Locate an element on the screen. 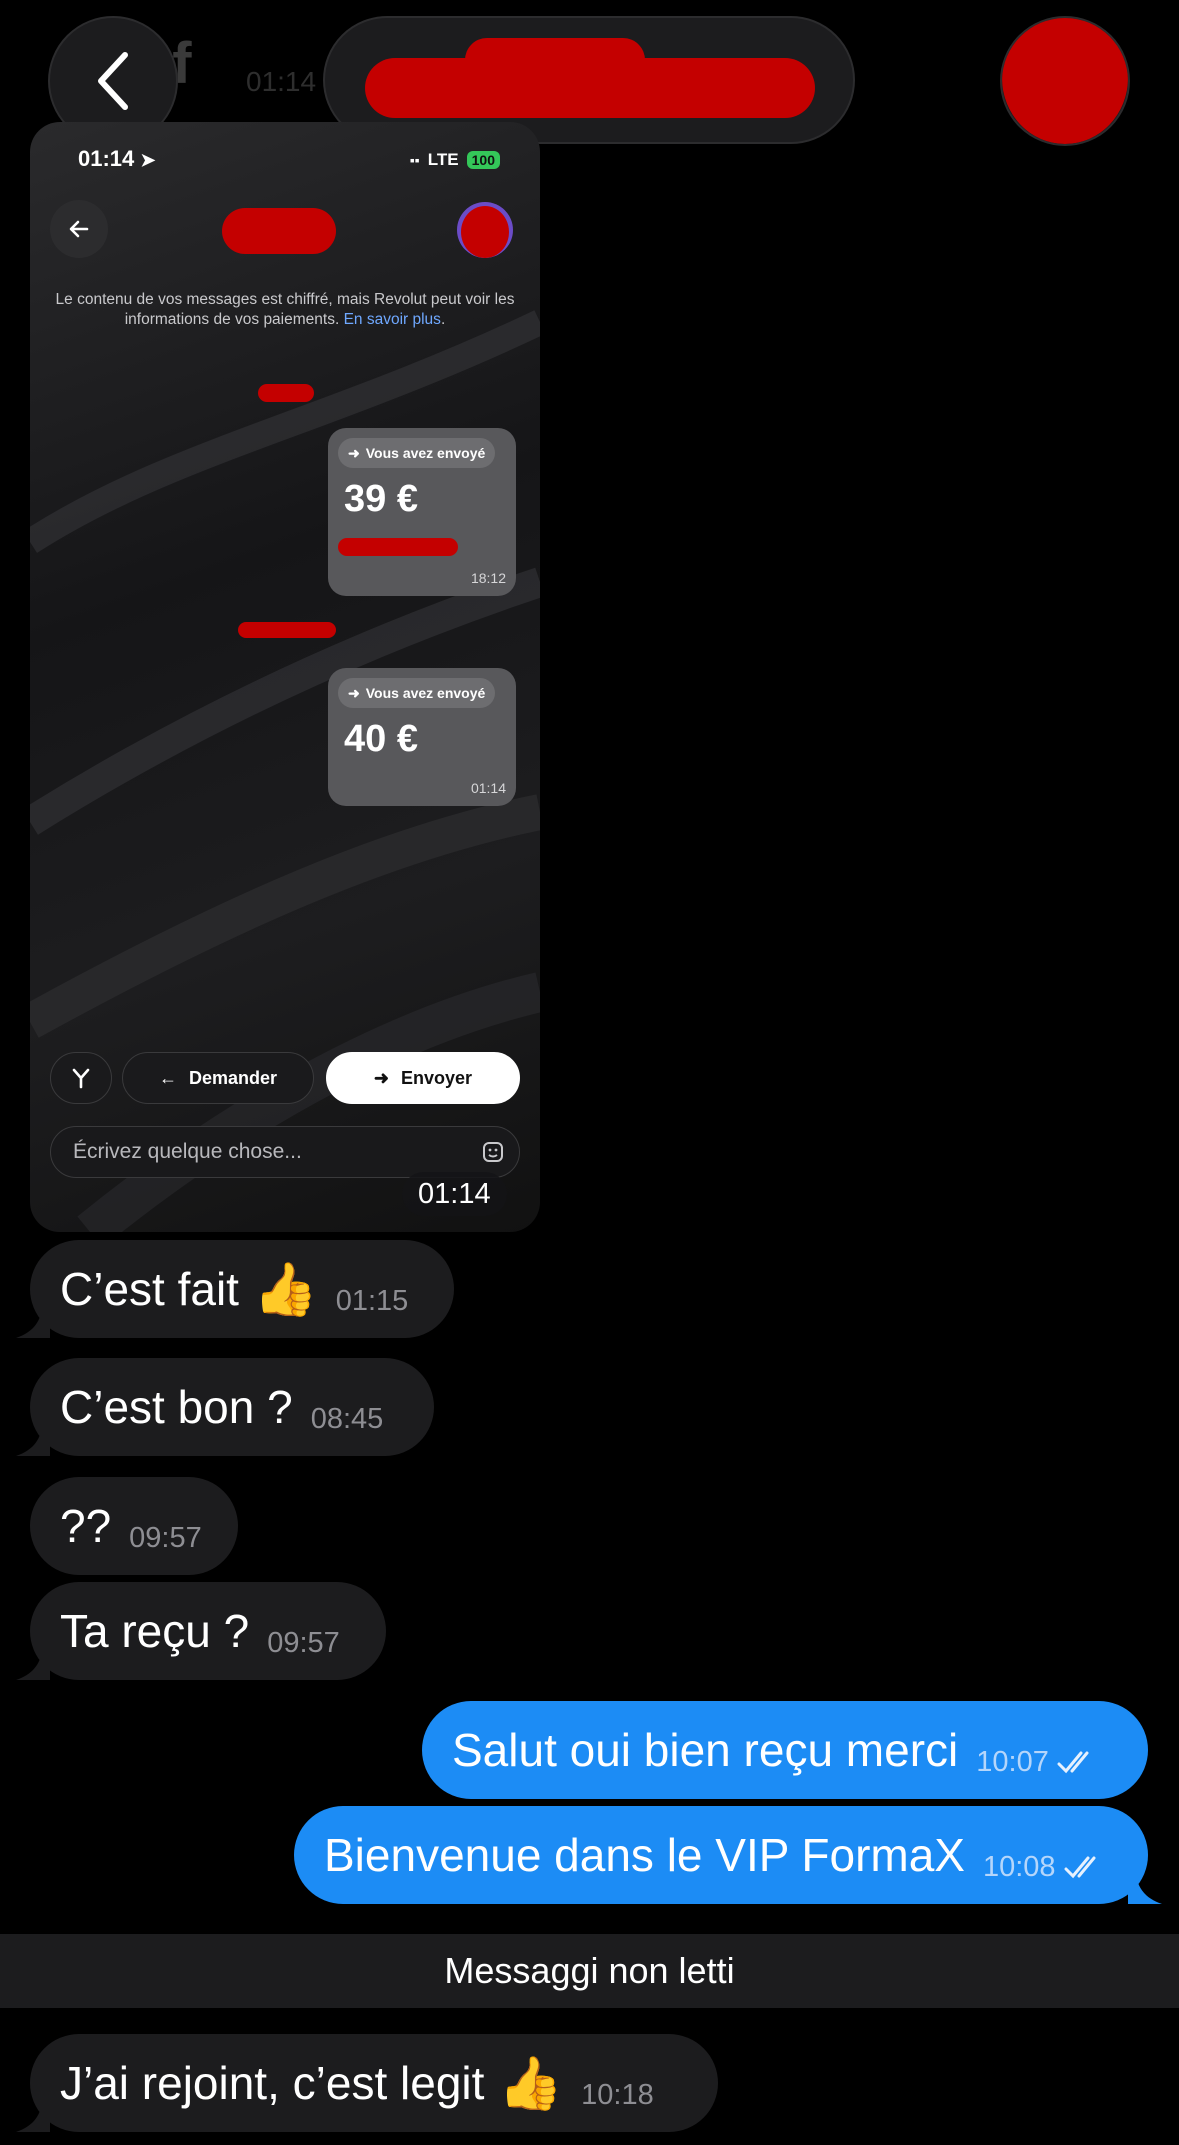  arrow-left-icon is located at coordinates (79, 229).